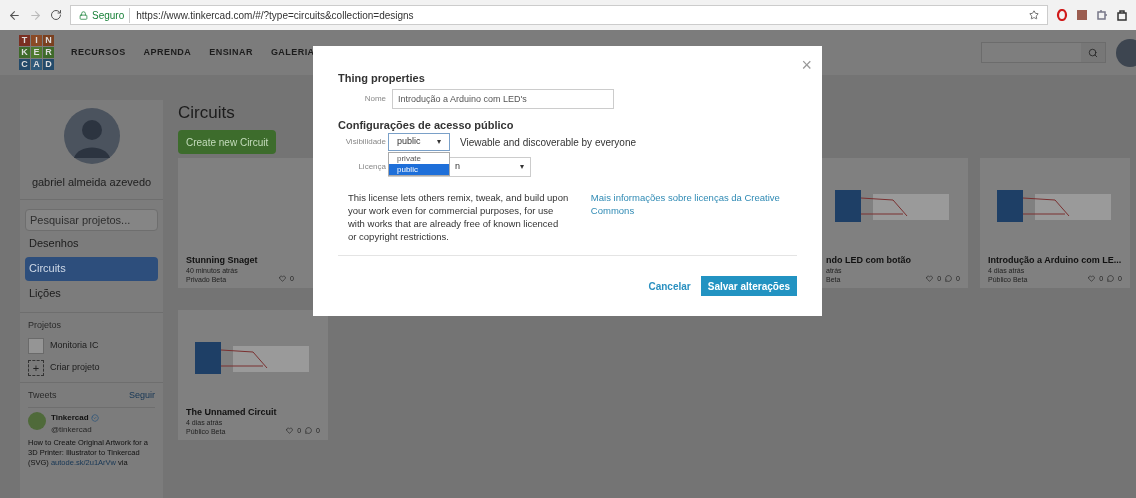 This screenshot has height=498, width=1136. I want to click on user-name: gabriel almeida azevedo, so click(91, 182).